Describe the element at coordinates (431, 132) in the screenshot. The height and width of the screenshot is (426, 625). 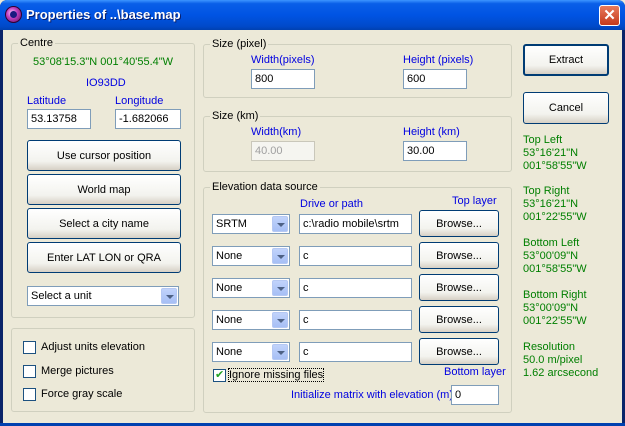
I see `height-km-label: Height (km)` at that location.